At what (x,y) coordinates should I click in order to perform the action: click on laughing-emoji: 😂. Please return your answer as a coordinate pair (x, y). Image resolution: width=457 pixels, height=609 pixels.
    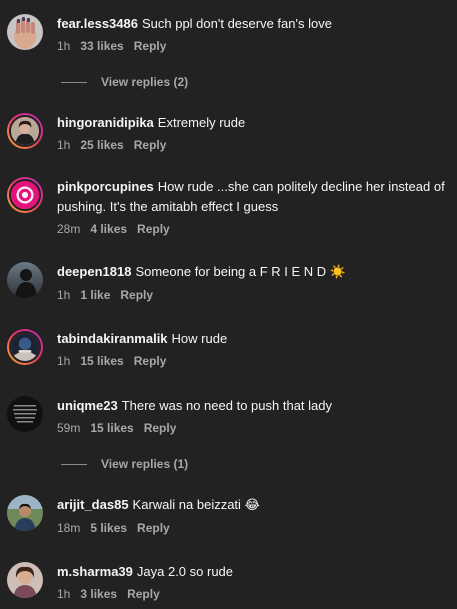
    Looking at the image, I should click on (252, 505).